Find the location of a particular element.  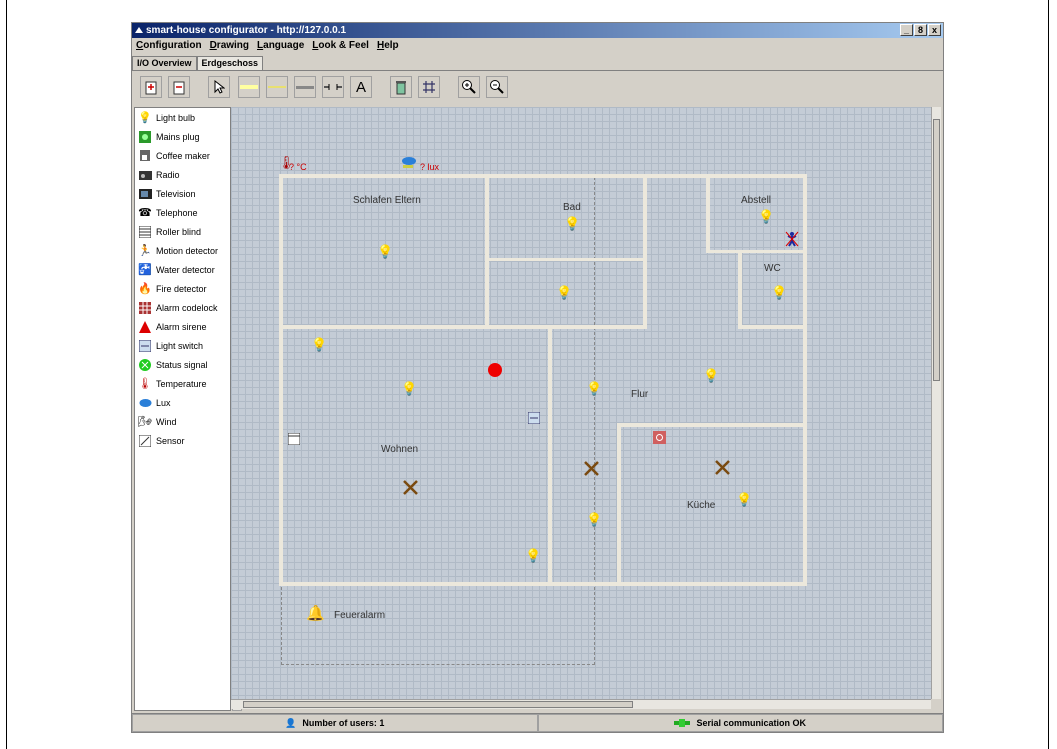

wall-right is located at coordinates (805, 380).